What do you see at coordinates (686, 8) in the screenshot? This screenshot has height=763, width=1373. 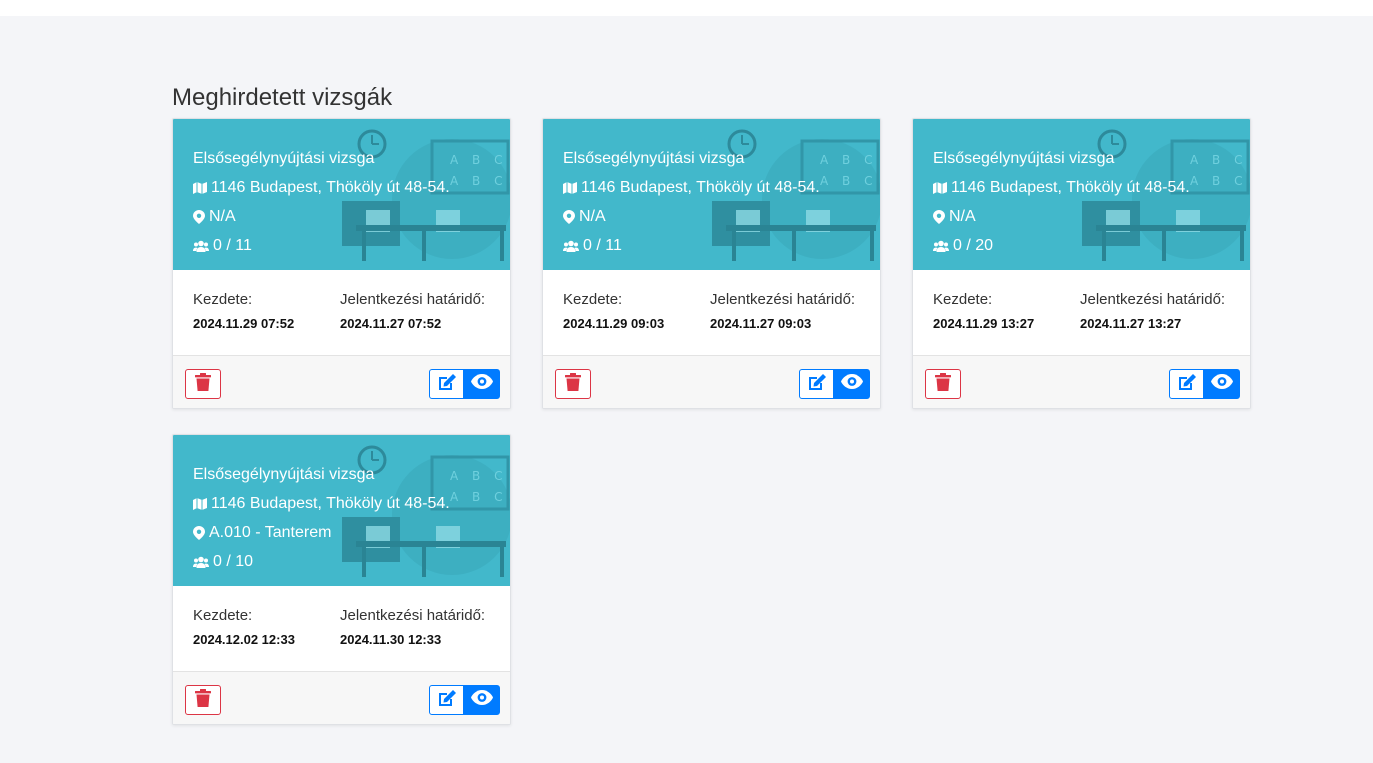 I see `top-bar` at bounding box center [686, 8].